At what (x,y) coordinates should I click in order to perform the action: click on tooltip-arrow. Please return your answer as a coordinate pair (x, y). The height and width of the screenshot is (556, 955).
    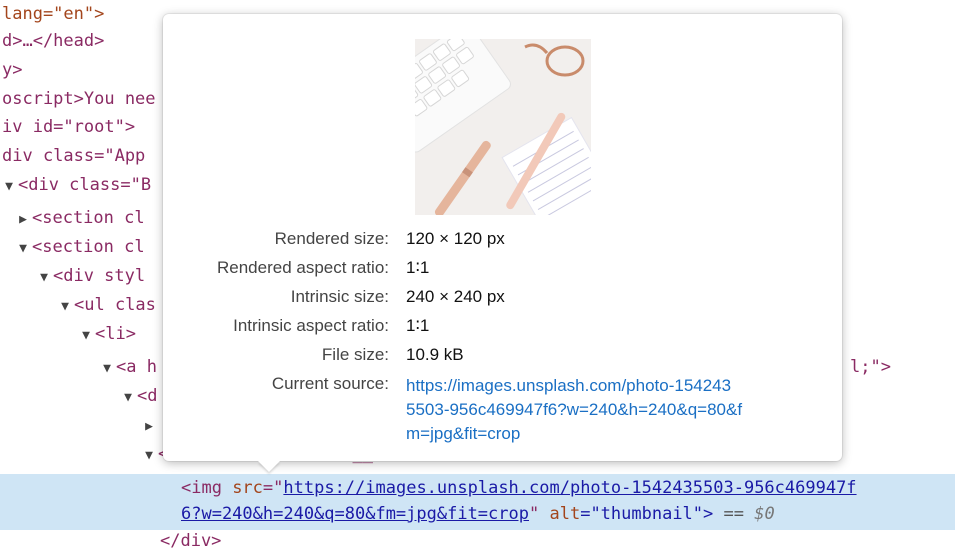
    Looking at the image, I should click on (269, 466).